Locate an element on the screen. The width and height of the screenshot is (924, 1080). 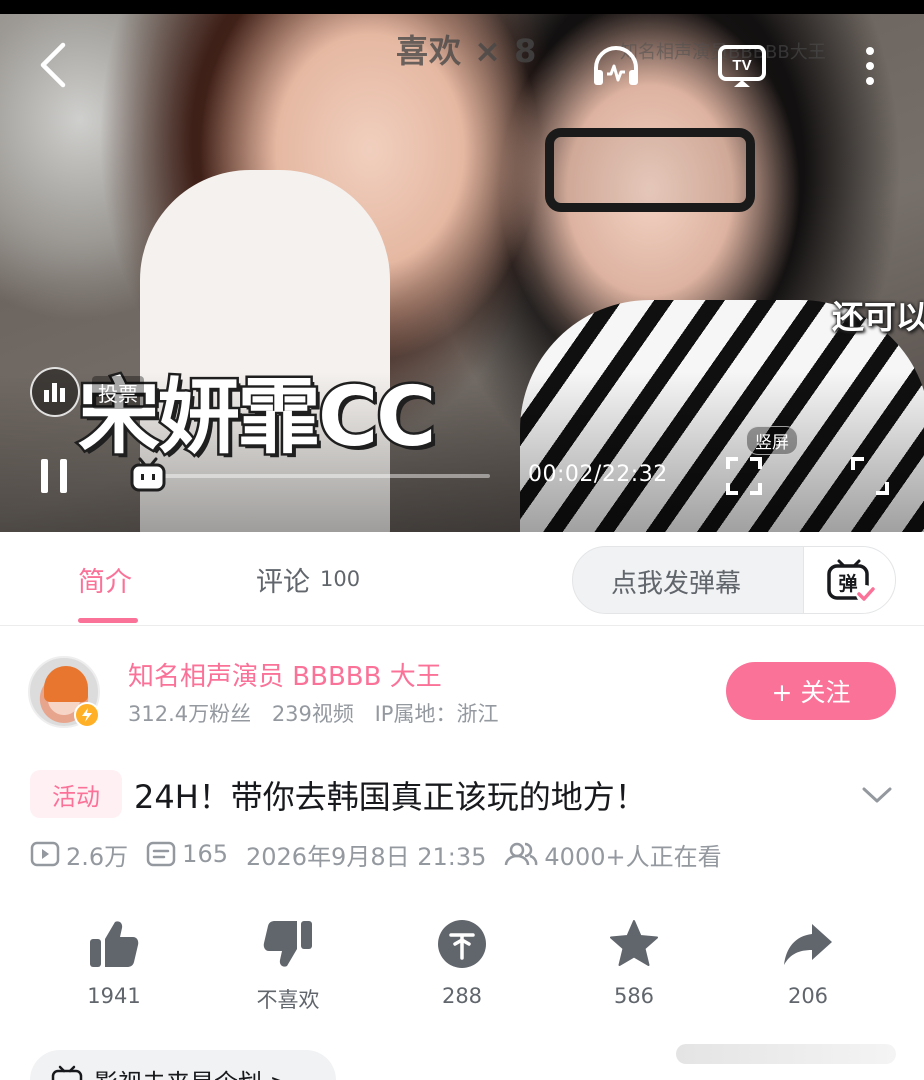
bilibili-tv-icon is located at coordinates (148, 474).